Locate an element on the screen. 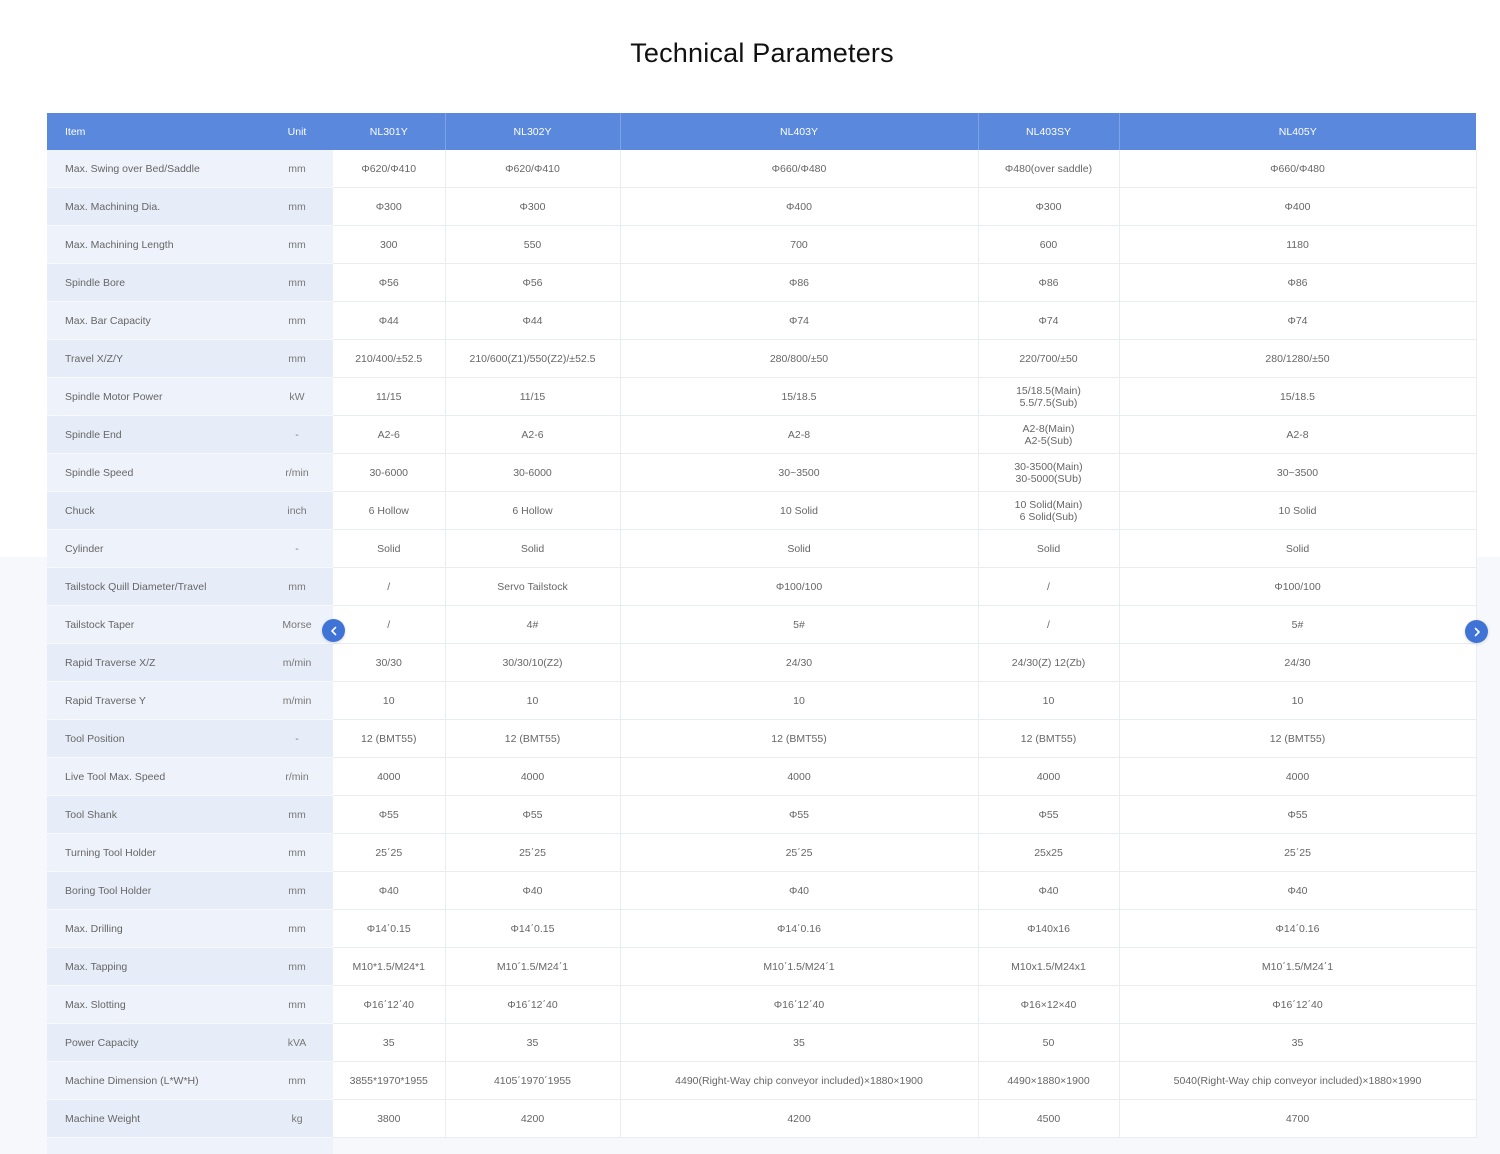  page-title: Technical Parameters is located at coordinates (762, 53).